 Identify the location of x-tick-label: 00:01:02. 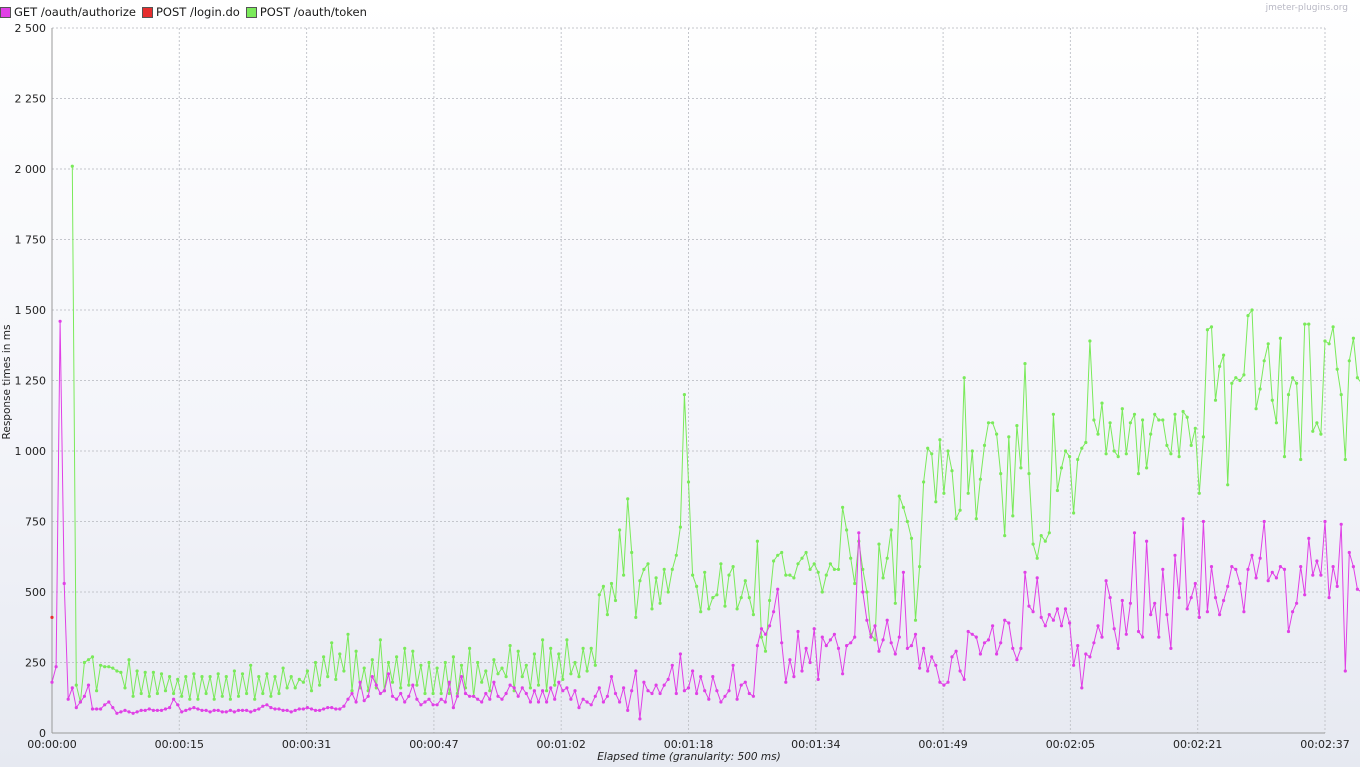
(560, 744).